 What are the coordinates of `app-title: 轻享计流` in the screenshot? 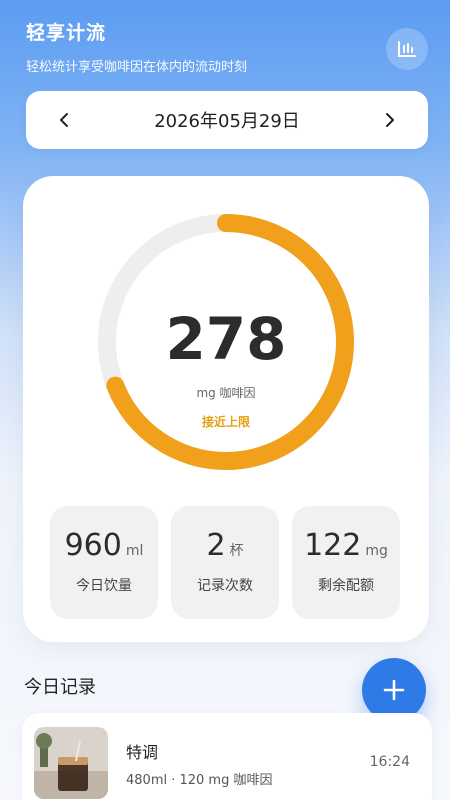 It's located at (66, 33).